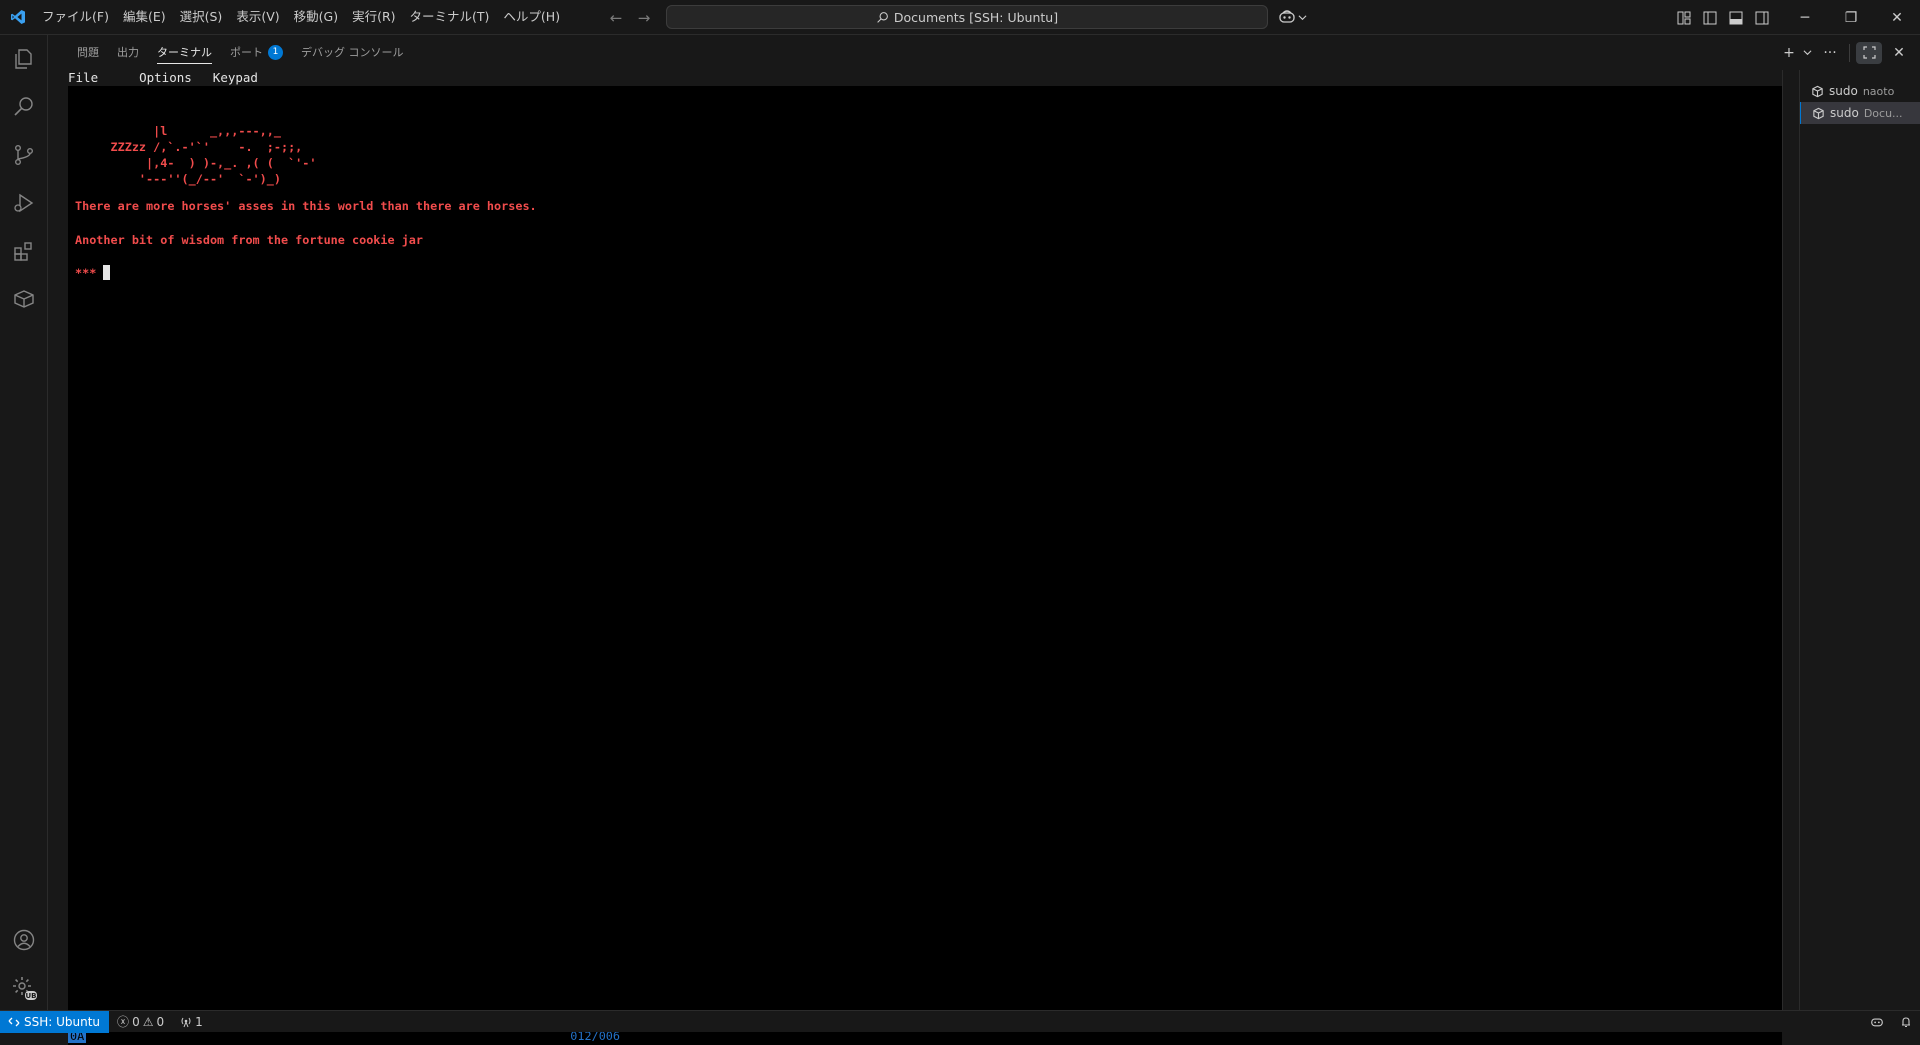 The height and width of the screenshot is (1045, 1920). I want to click on terminal-menu-keypad: Keypad, so click(235, 78).